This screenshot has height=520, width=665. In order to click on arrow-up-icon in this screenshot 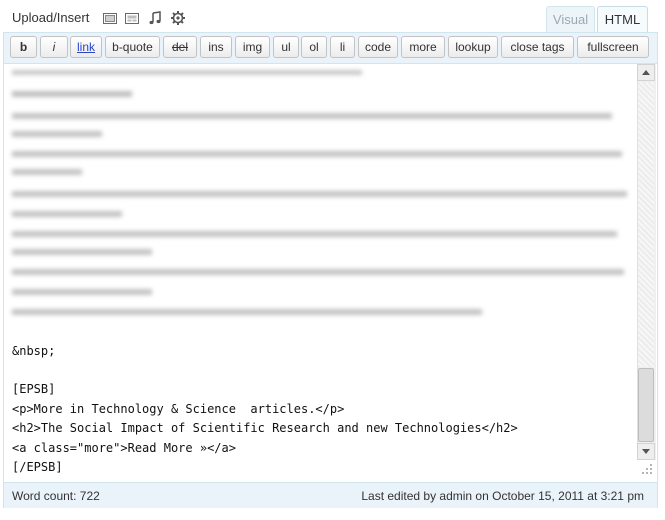, I will do `click(646, 72)`.